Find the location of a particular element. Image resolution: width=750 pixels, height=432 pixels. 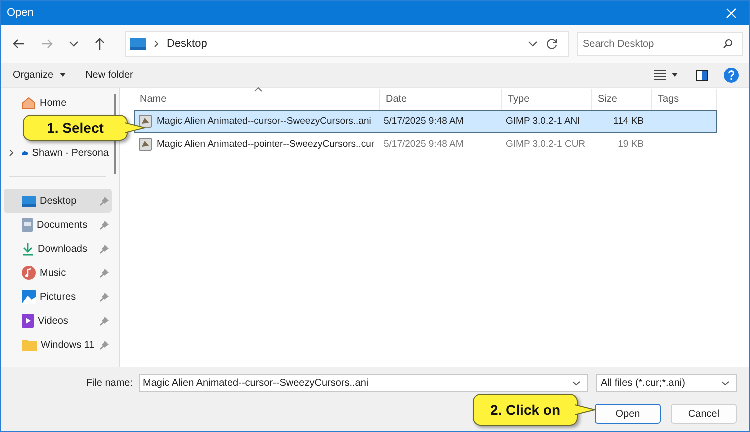

view-menu-icon is located at coordinates (660, 75).